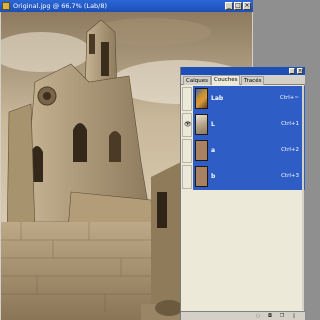 This screenshot has width=320, height=320. I want to click on document-title-bar: Original.jpg @ 66,7% (Lab/8) _ □ ×, so click(126, 6).